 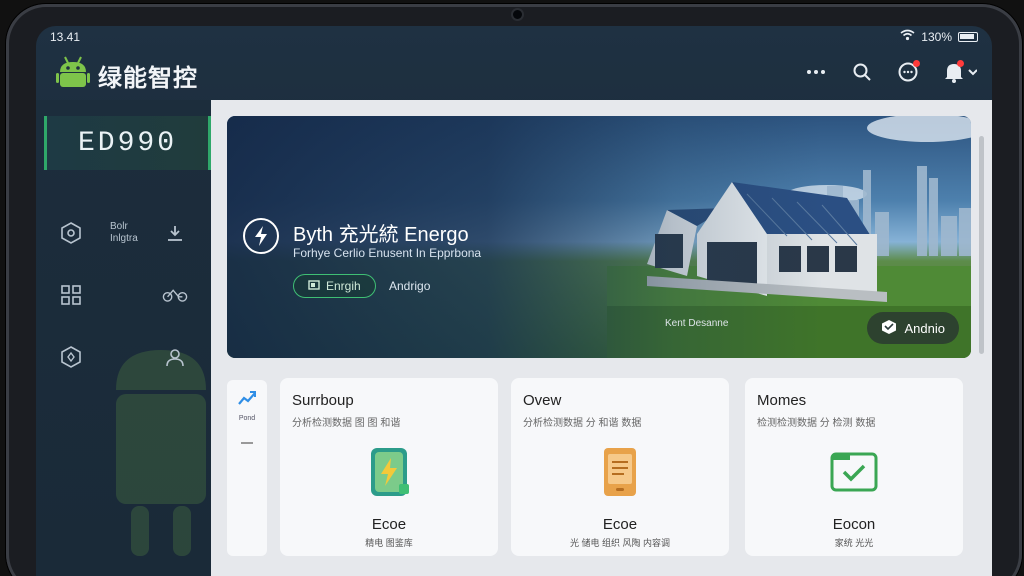 I want to click on mini-divider, so click(x=247, y=443).